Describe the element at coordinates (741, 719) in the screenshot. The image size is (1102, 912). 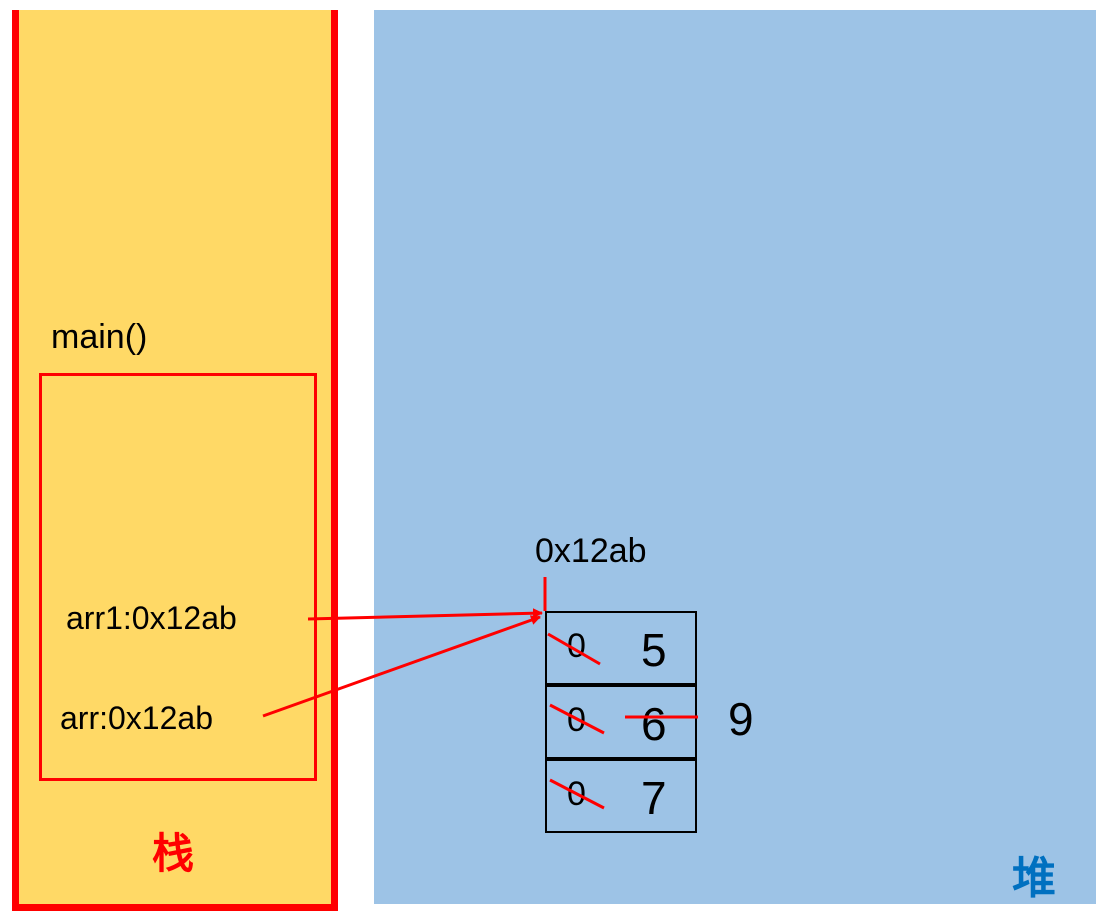
I see `cell-1-changed-value: 9` at that location.